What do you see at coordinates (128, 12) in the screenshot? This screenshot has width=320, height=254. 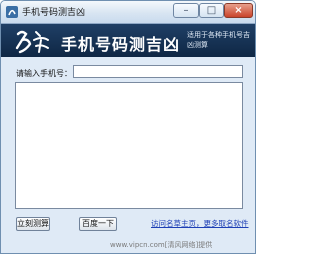 I see `title-bar: 手机号码测吉凶 – □ ×` at bounding box center [128, 12].